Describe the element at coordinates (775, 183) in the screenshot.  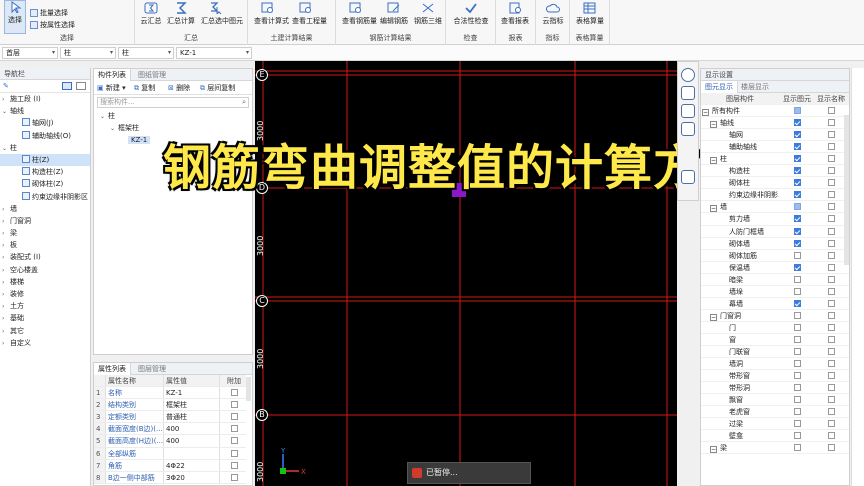
I see `display-row: 砌体柱` at that location.